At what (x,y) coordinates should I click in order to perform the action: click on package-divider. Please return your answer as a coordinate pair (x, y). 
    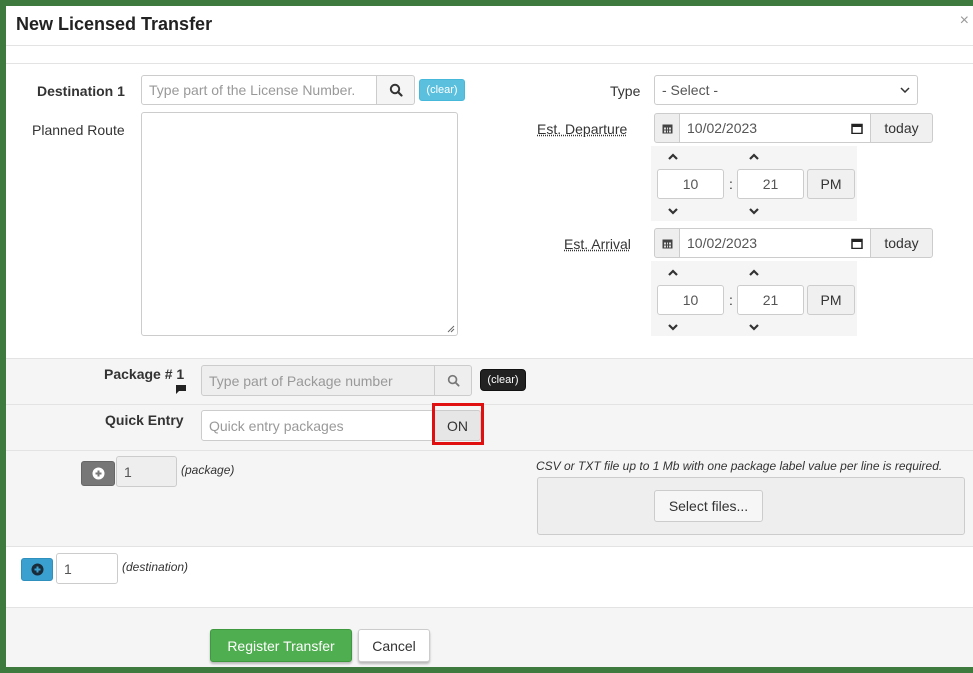
    Looking at the image, I should click on (489, 404).